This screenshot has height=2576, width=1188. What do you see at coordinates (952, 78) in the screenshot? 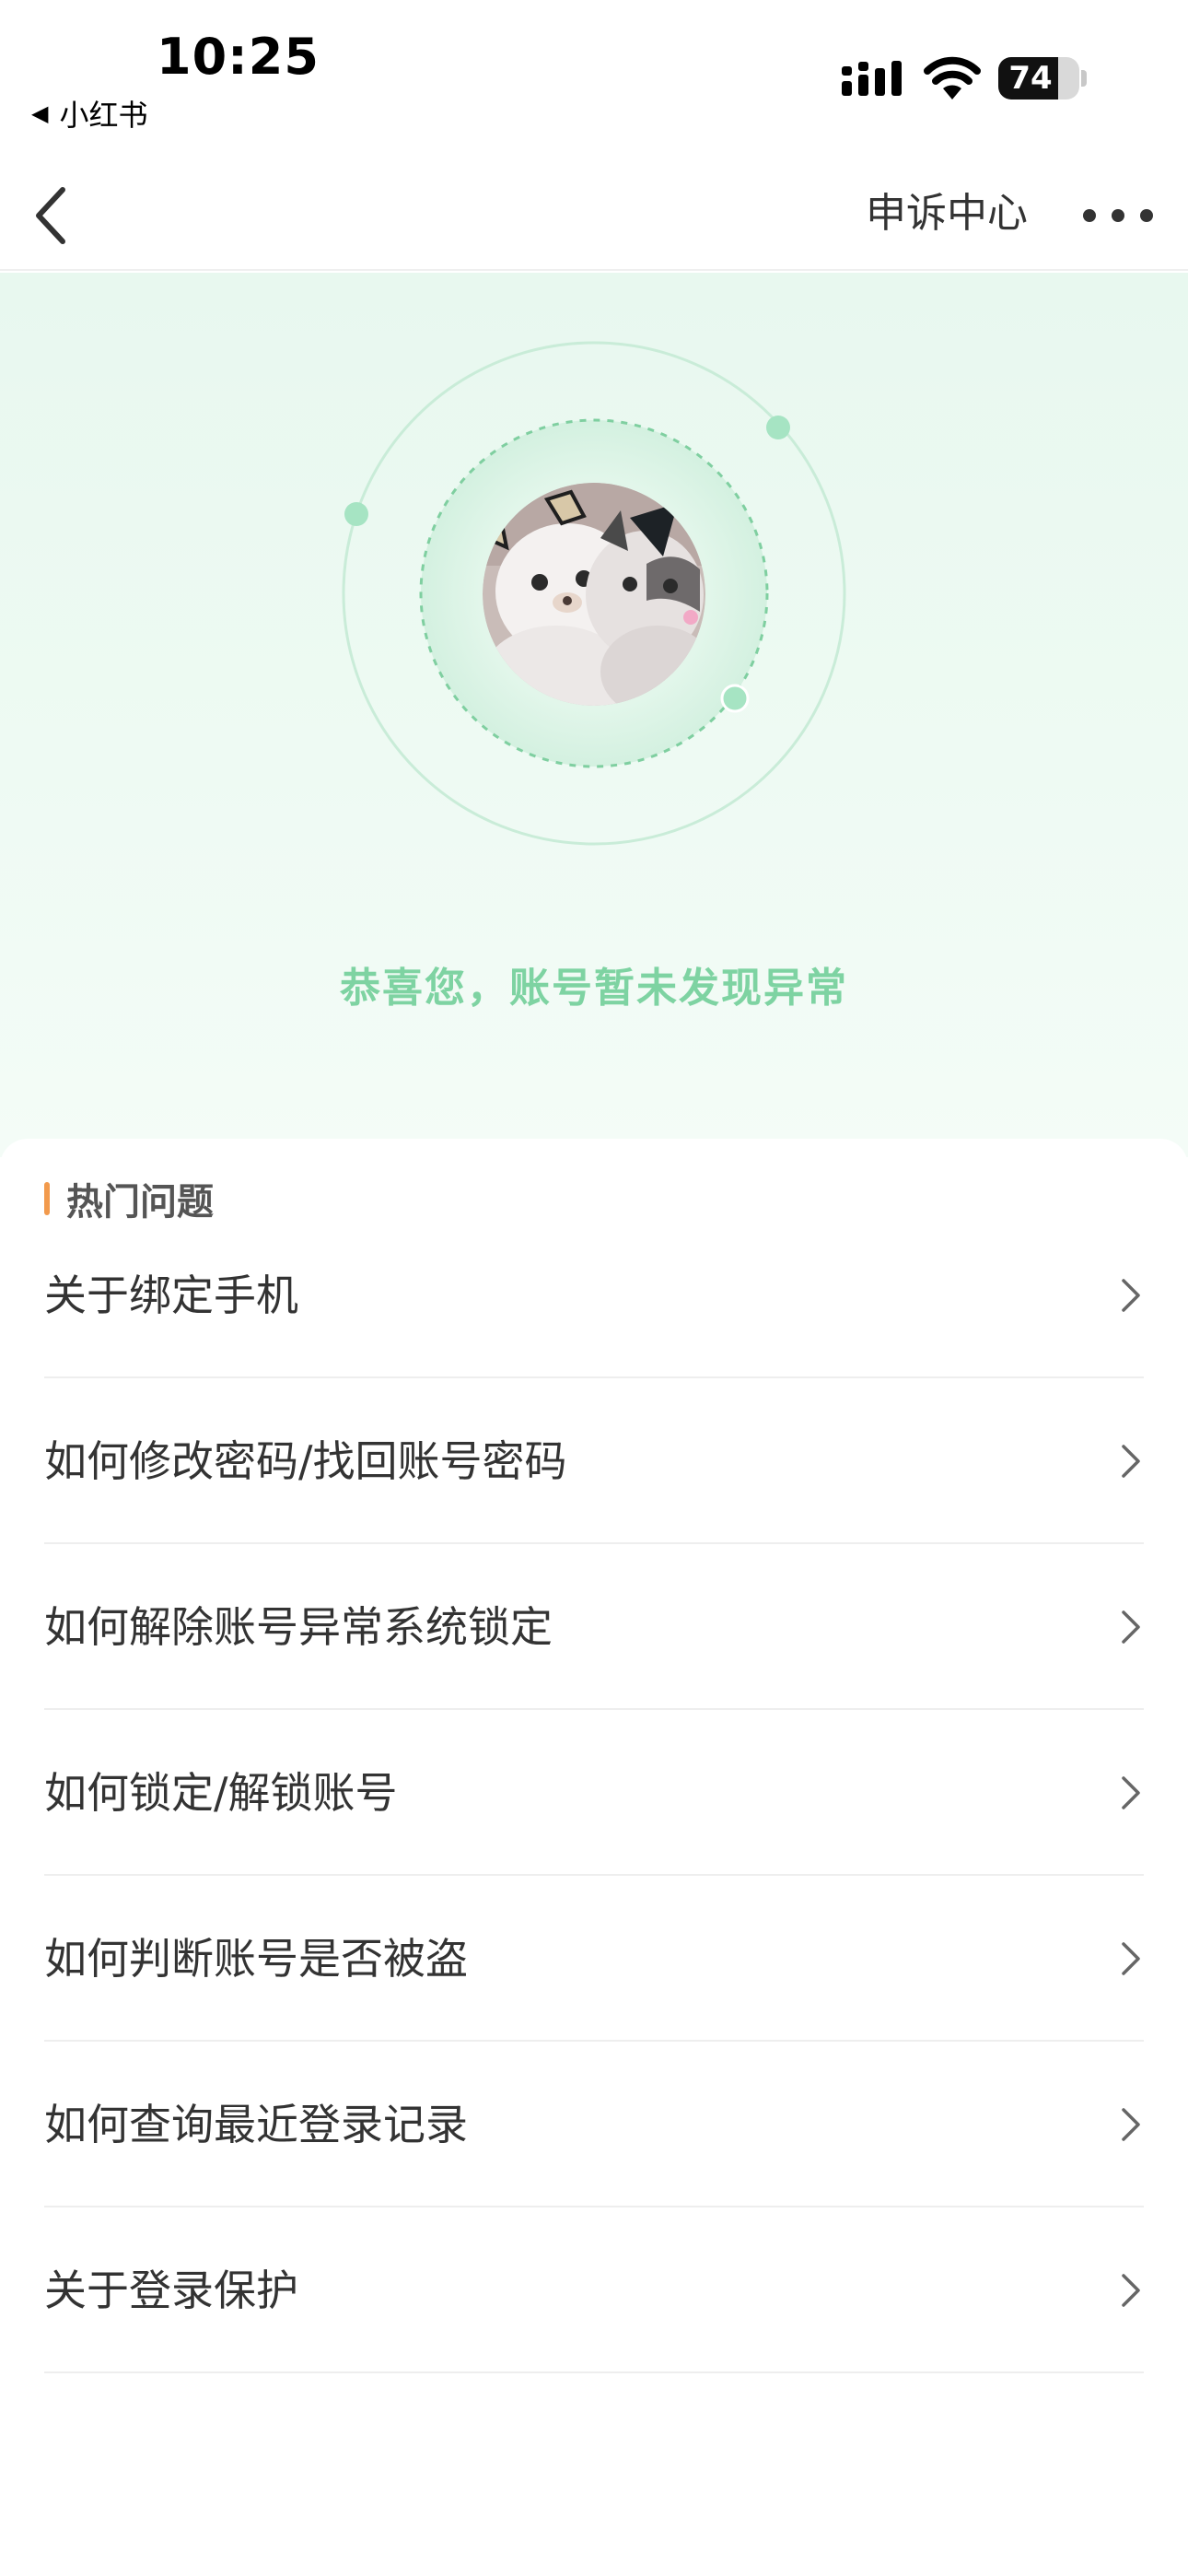
I see `wifi-icon` at bounding box center [952, 78].